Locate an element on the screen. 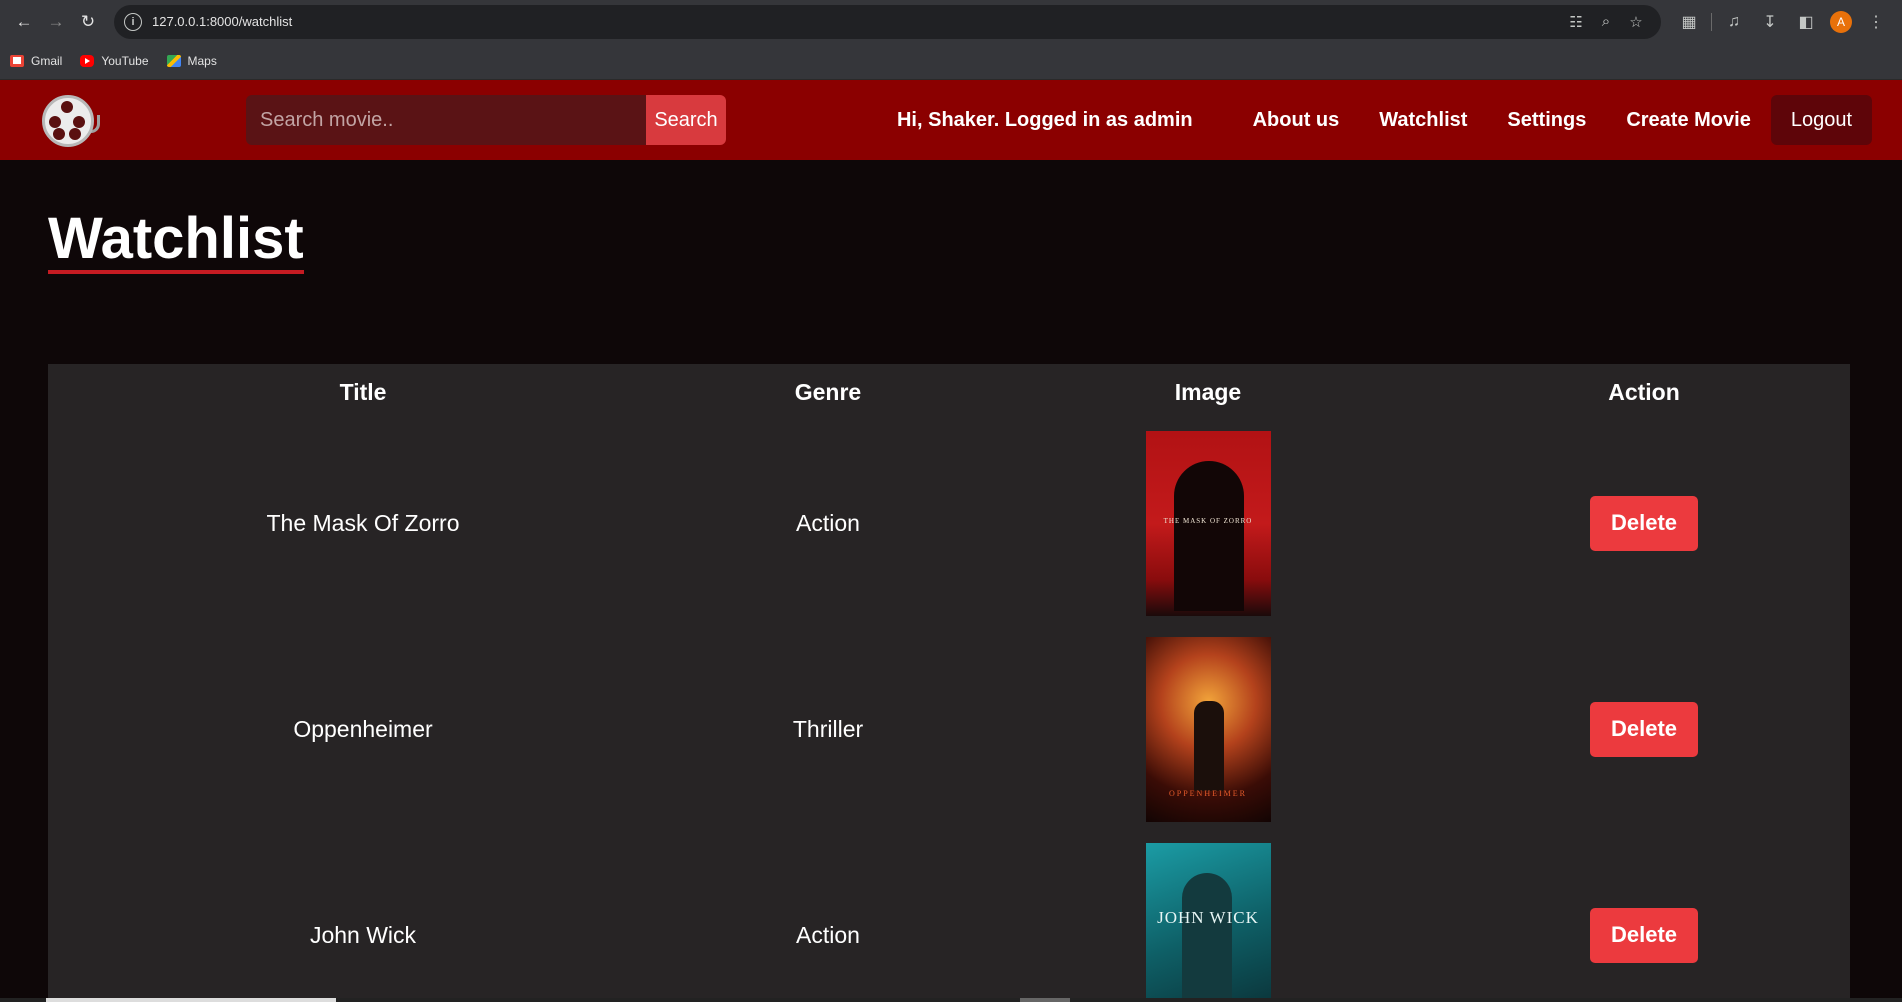  bookmark-youtube: YouTube is located at coordinates (114, 61).